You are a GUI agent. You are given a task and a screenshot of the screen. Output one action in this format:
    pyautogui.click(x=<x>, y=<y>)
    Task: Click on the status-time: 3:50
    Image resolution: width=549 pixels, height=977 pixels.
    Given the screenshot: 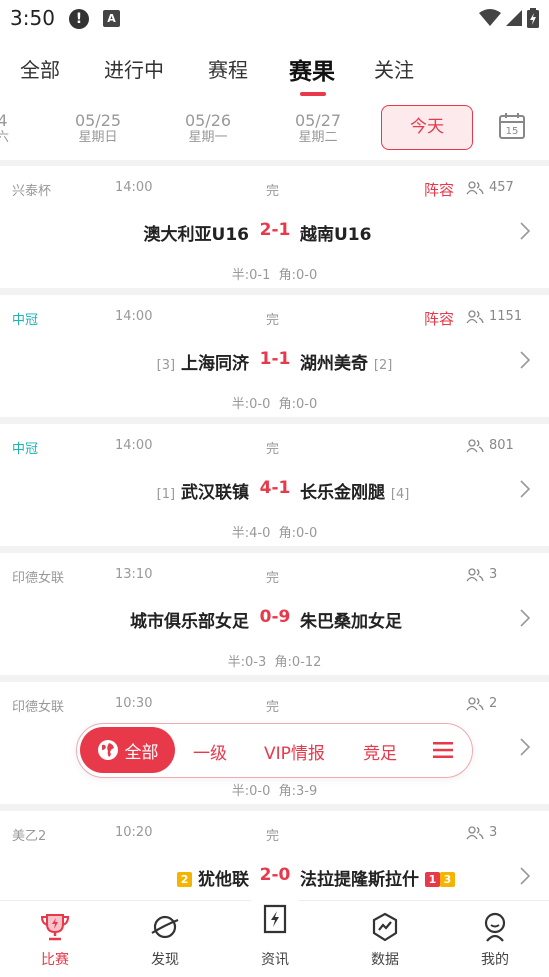 What is the action you would take?
    pyautogui.click(x=32, y=18)
    